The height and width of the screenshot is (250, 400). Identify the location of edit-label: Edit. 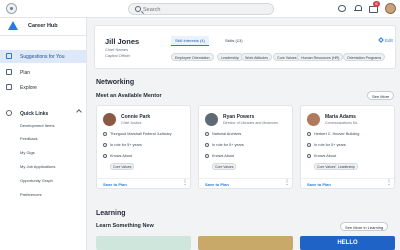
(389, 40).